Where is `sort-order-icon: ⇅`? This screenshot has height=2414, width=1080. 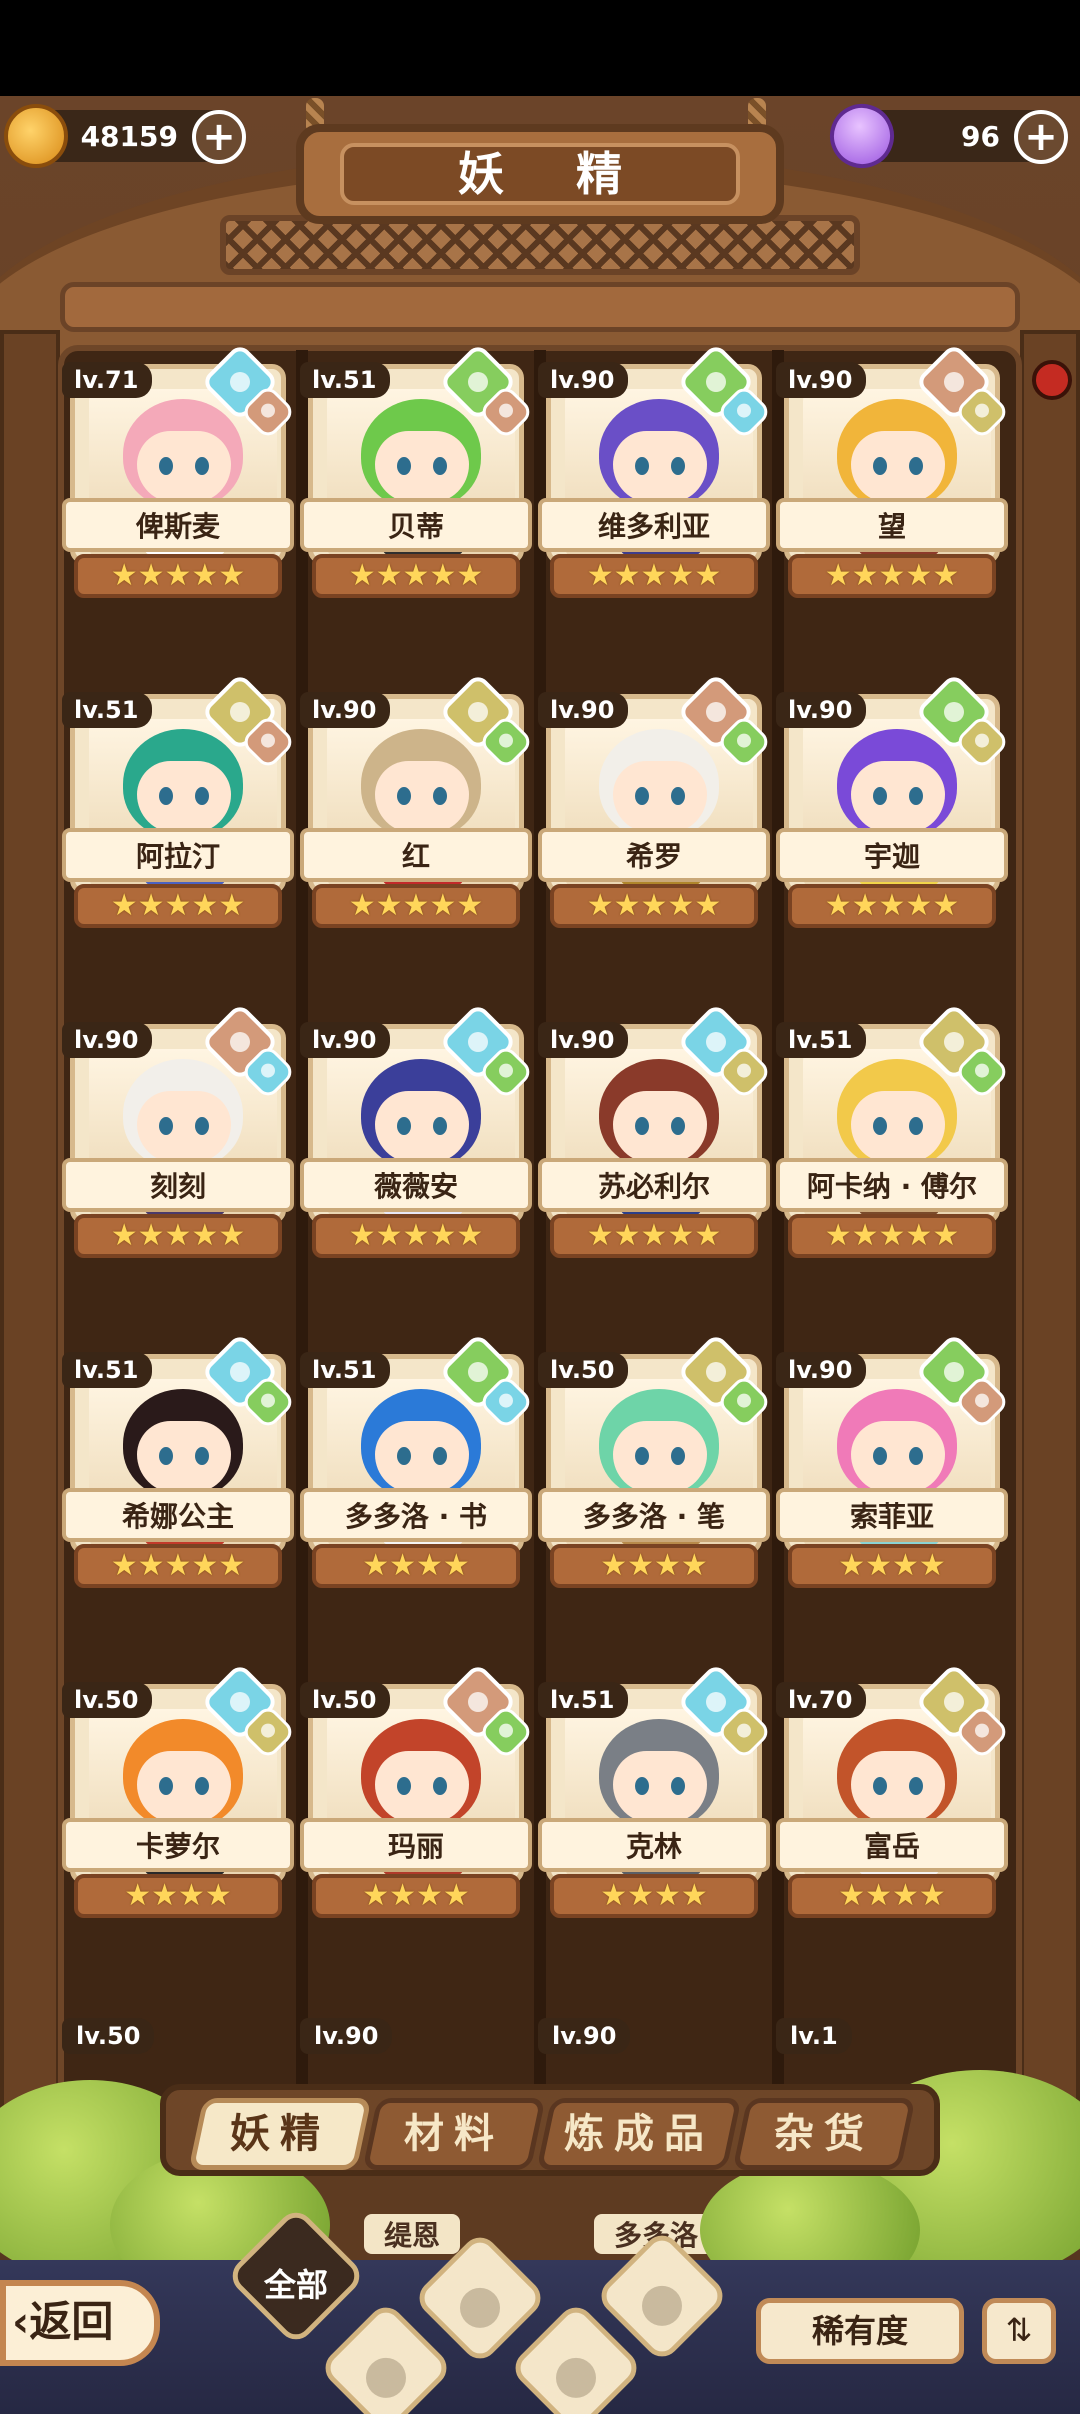 sort-order-icon: ⇅ is located at coordinates (1019, 2331).